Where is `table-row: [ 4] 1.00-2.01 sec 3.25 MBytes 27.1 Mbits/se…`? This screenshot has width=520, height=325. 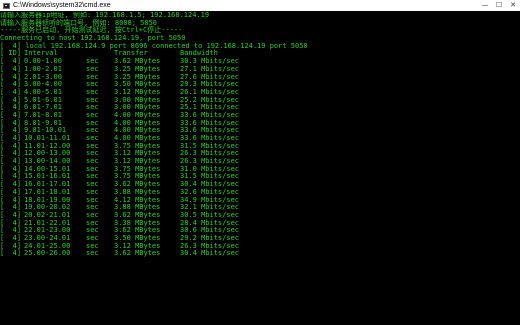 table-row: [ 4] 1.00-2.01 sec 3.25 MBytes 27.1 Mbits/se… is located at coordinates (260, 69).